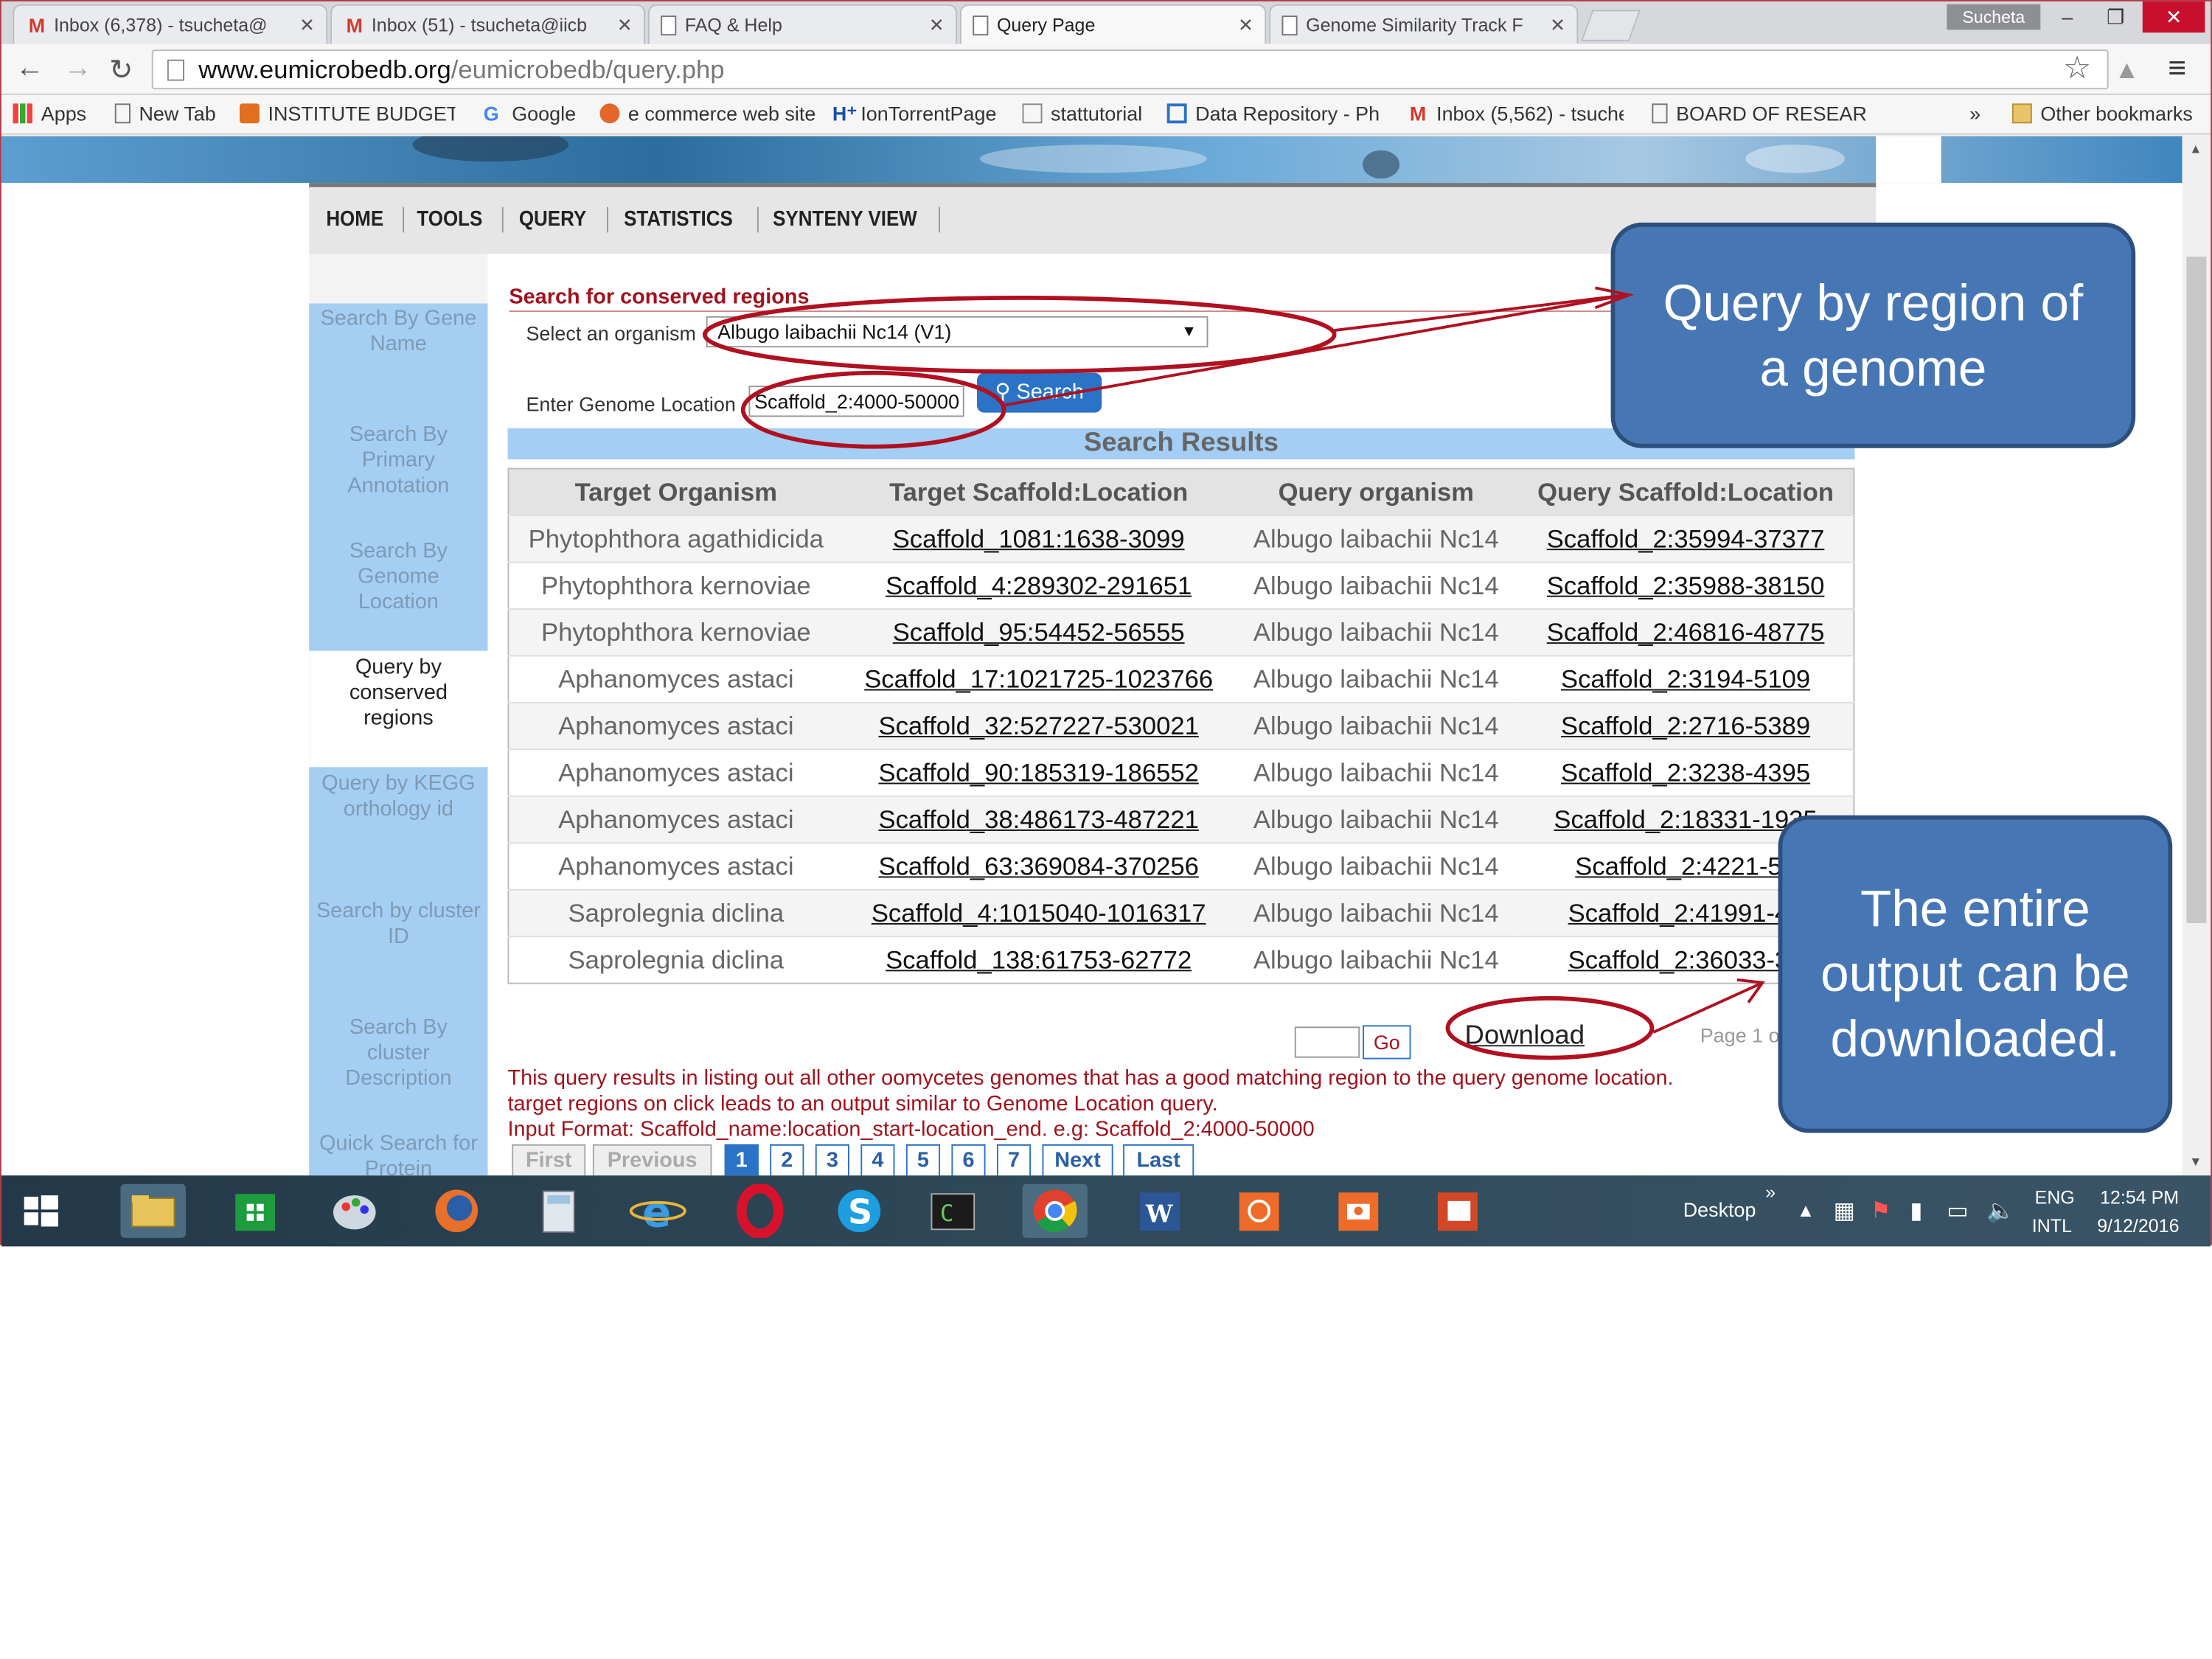 The image size is (2212, 1659). What do you see at coordinates (1916, 1211) in the screenshot?
I see `battery-icon: ▮` at bounding box center [1916, 1211].